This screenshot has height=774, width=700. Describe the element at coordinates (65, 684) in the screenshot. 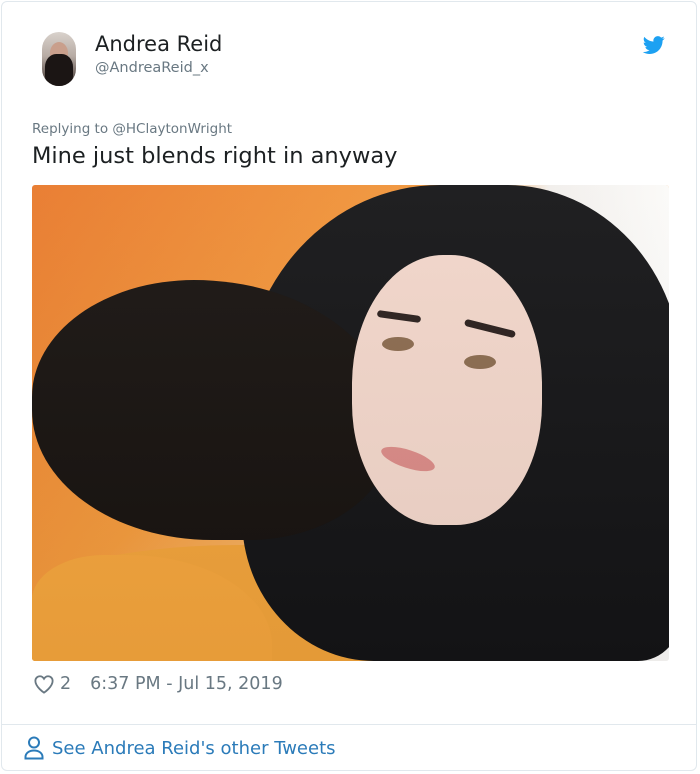

I see `like-count: 2` at that location.